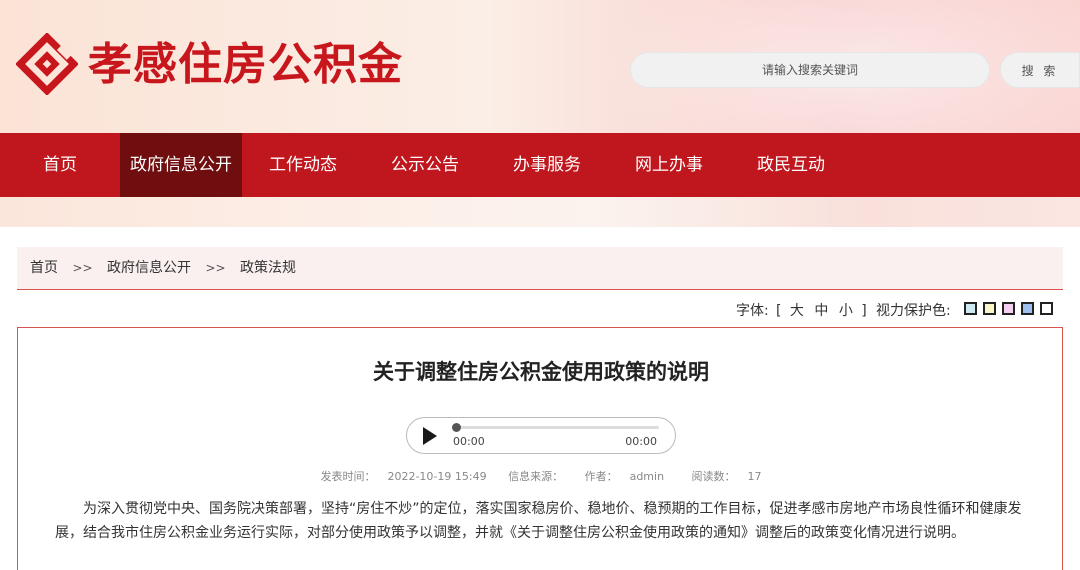  I want to click on breadcrumb-policy: 政策法规, so click(268, 268).